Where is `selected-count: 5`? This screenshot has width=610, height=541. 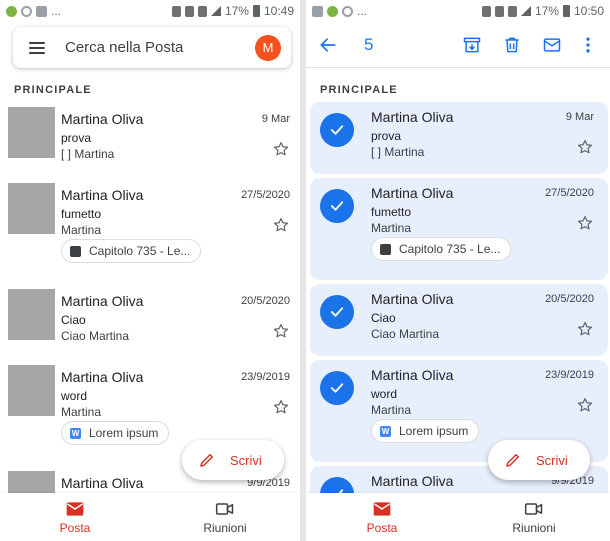
selected-count: 5 is located at coordinates (369, 44).